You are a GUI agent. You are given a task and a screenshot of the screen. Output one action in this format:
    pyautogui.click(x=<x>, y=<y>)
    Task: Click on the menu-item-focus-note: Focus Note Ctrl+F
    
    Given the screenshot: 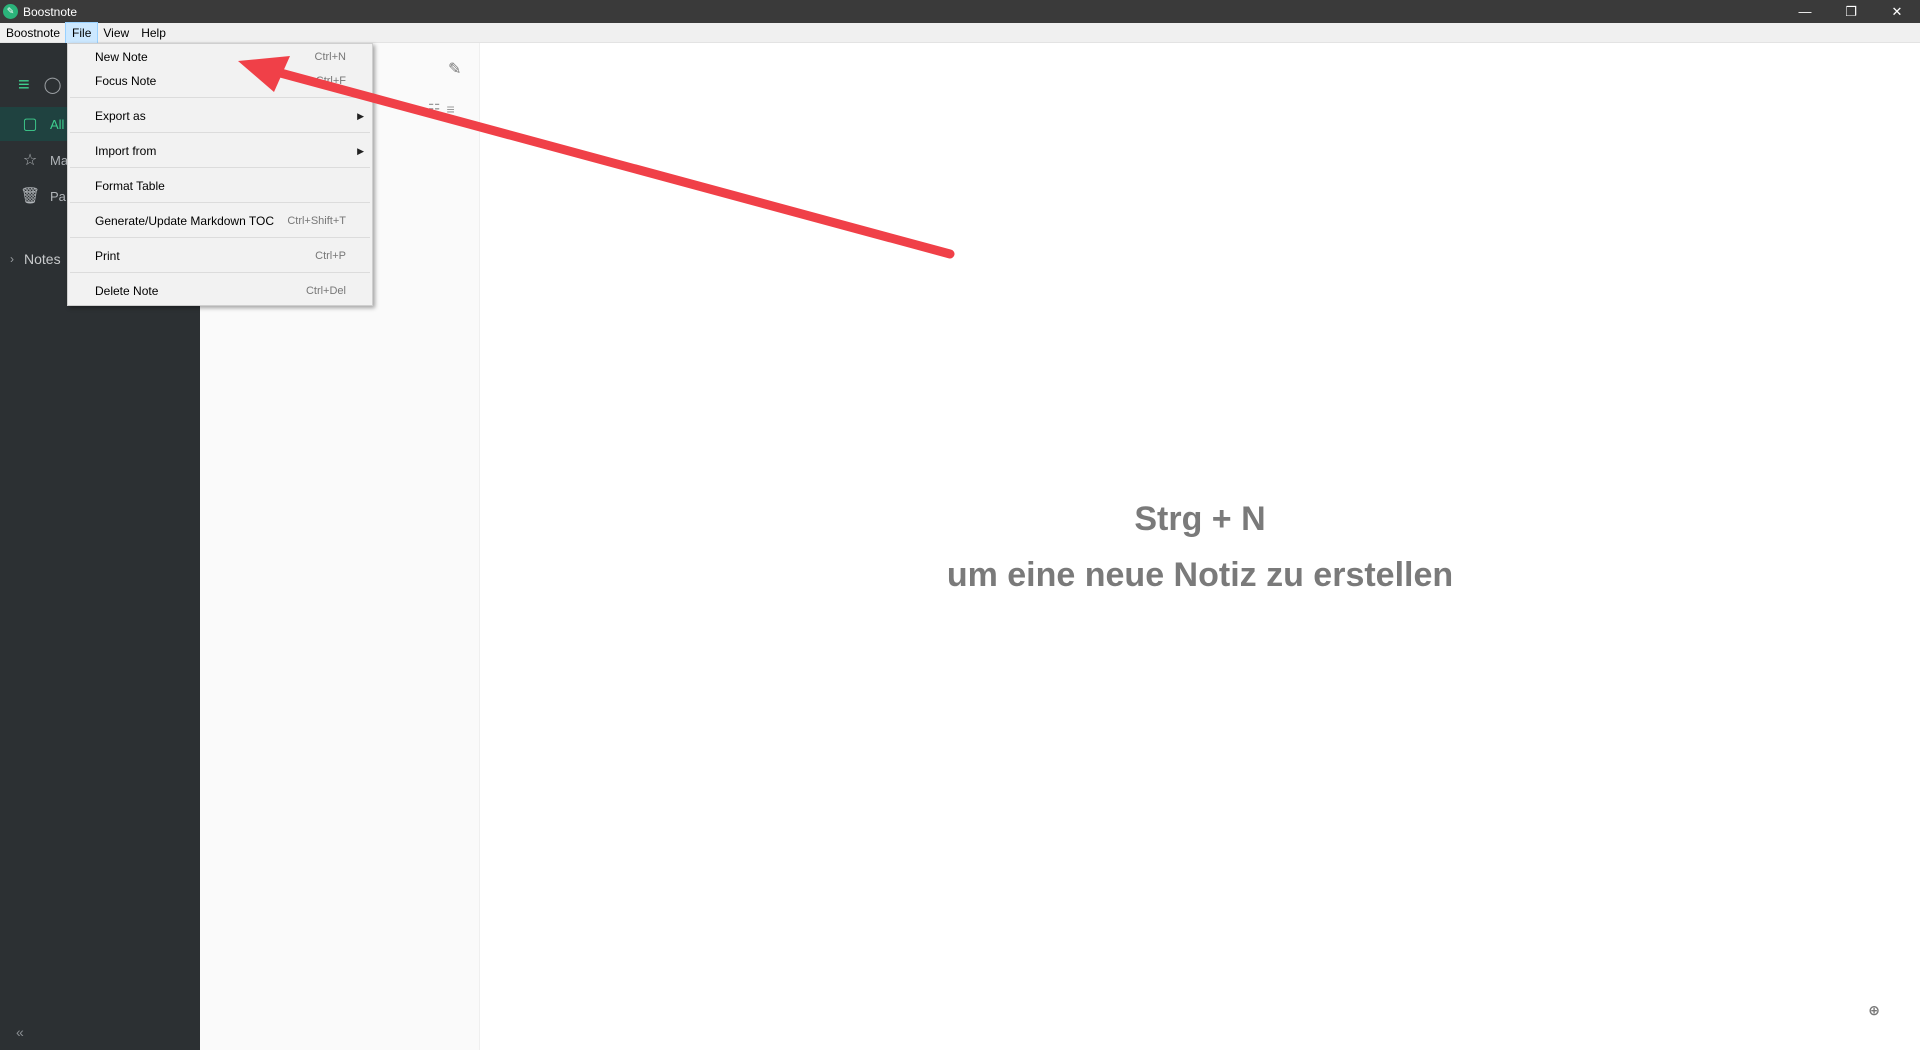 What is the action you would take?
    pyautogui.click(x=220, y=81)
    